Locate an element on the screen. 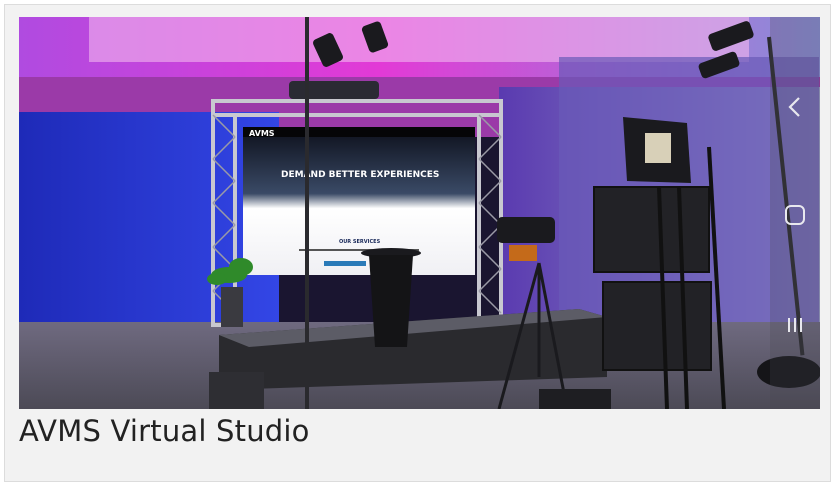 The image size is (835, 485). recents-button is located at coordinates (795, 325).